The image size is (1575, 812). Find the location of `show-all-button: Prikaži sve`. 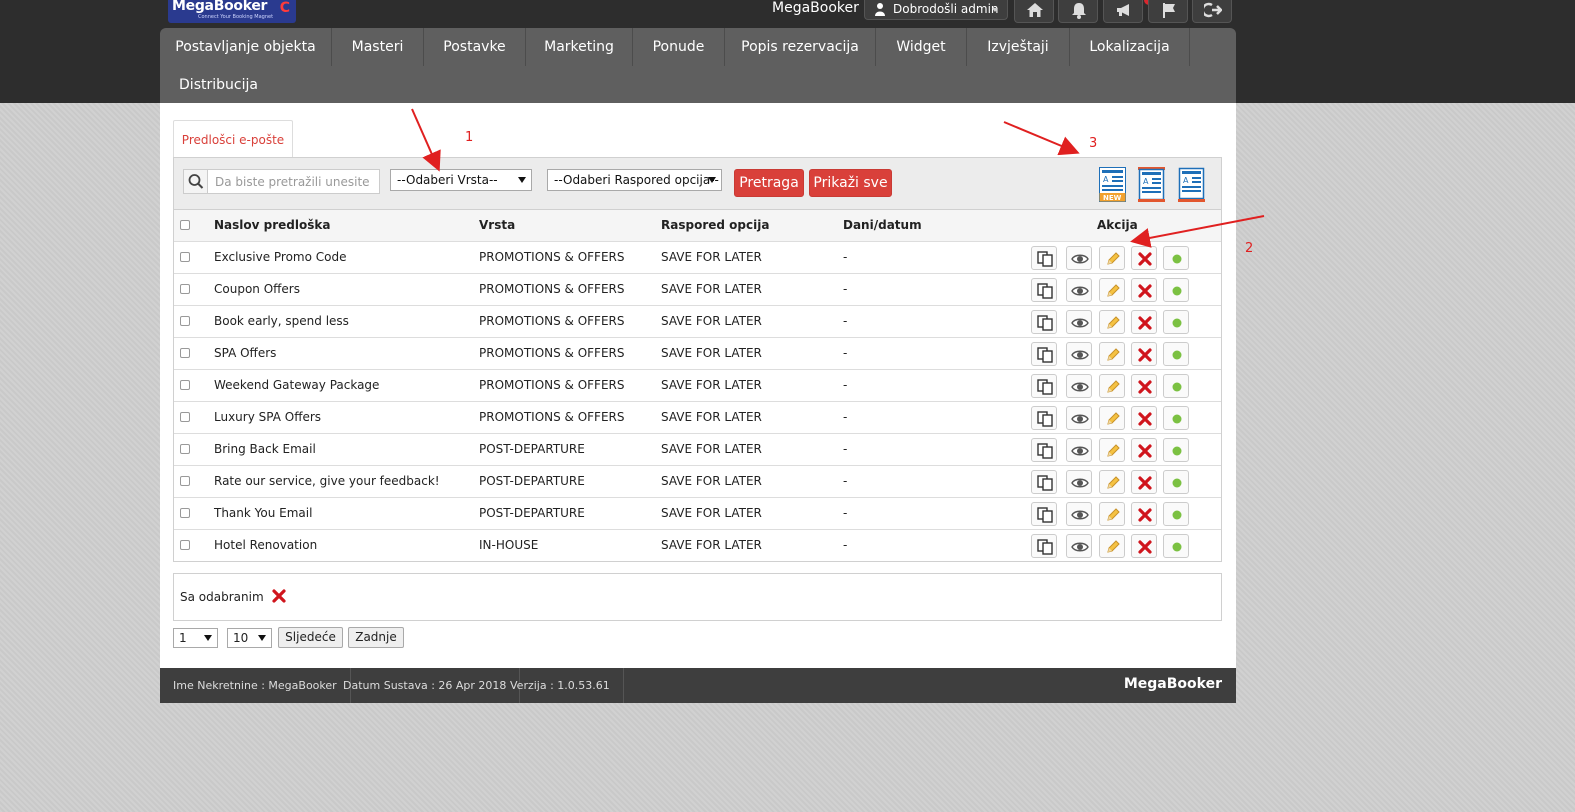

show-all-button: Prikaži sve is located at coordinates (850, 183).